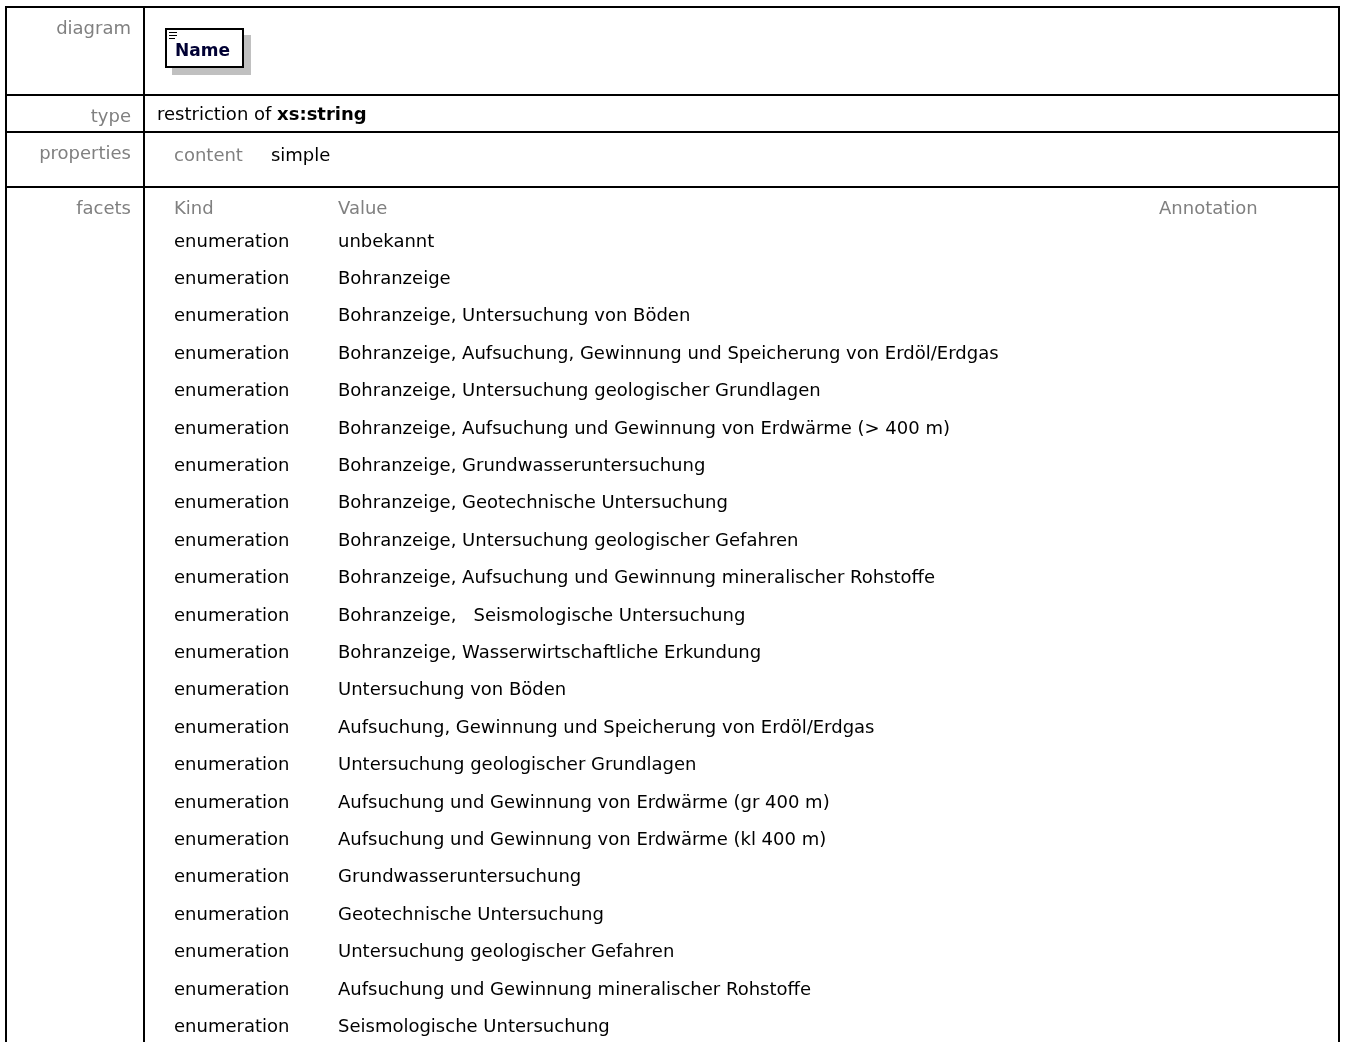 This screenshot has height=1042, width=1346. Describe the element at coordinates (460, 876) in the screenshot. I see `facet-value: Grundwasseruntersuchung` at that location.